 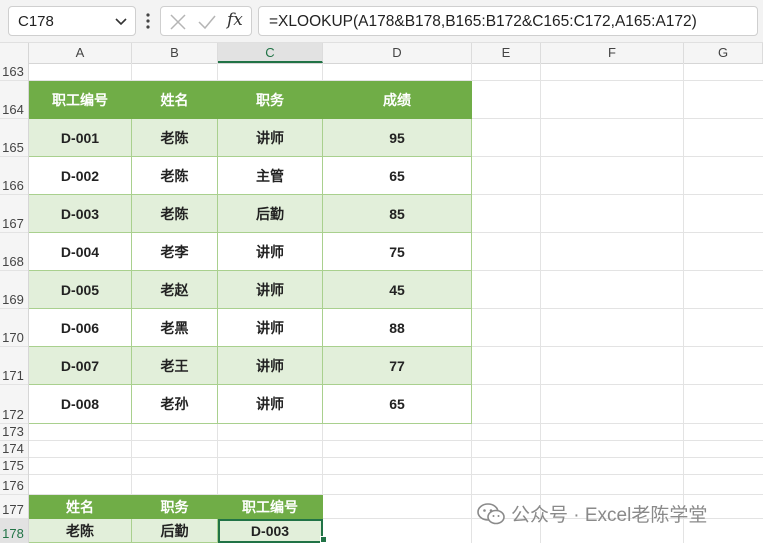 What do you see at coordinates (397, 252) in the screenshot?
I see `table-cell: 75` at bounding box center [397, 252].